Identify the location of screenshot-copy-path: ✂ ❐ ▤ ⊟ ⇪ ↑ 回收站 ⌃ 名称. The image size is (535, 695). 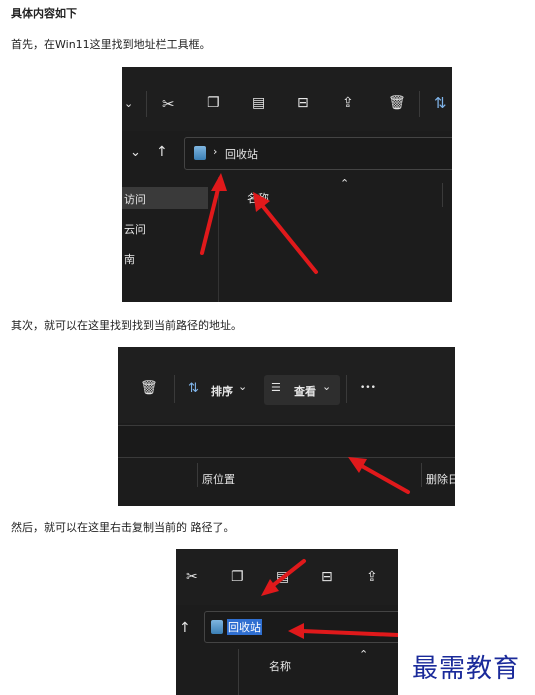
(287, 622).